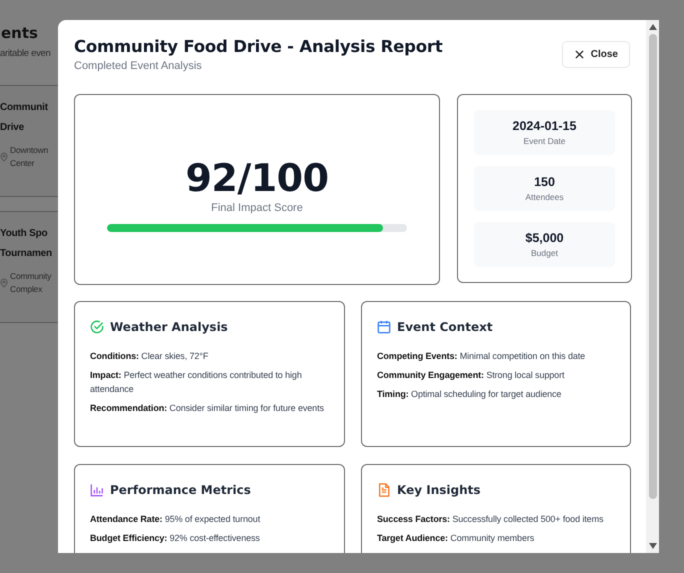 The width and height of the screenshot is (684, 573). I want to click on score-value: 92/100, so click(257, 178).